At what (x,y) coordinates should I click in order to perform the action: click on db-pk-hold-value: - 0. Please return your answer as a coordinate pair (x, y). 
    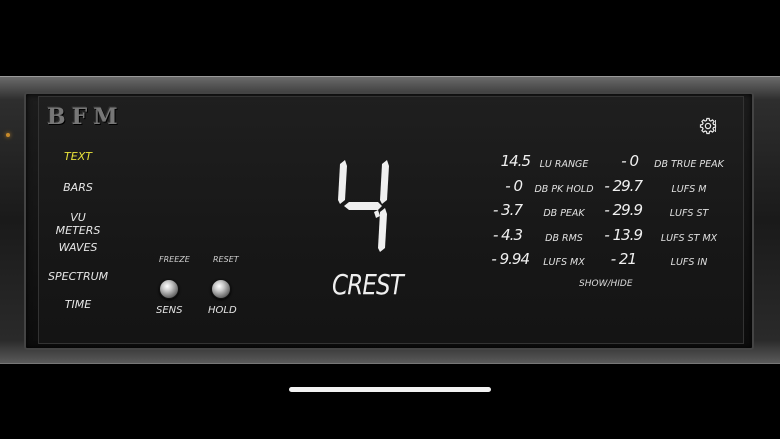
    Looking at the image, I should click on (514, 186).